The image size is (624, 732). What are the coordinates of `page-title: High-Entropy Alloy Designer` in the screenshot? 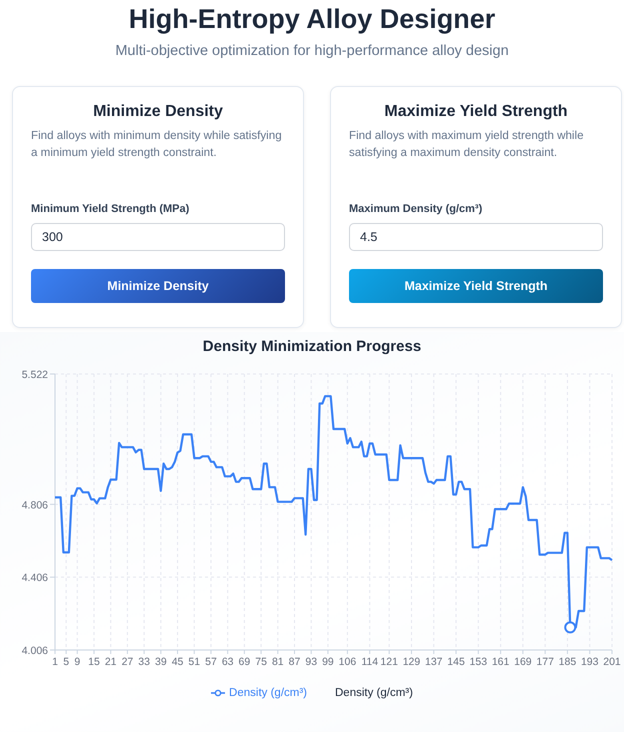 It's located at (312, 19).